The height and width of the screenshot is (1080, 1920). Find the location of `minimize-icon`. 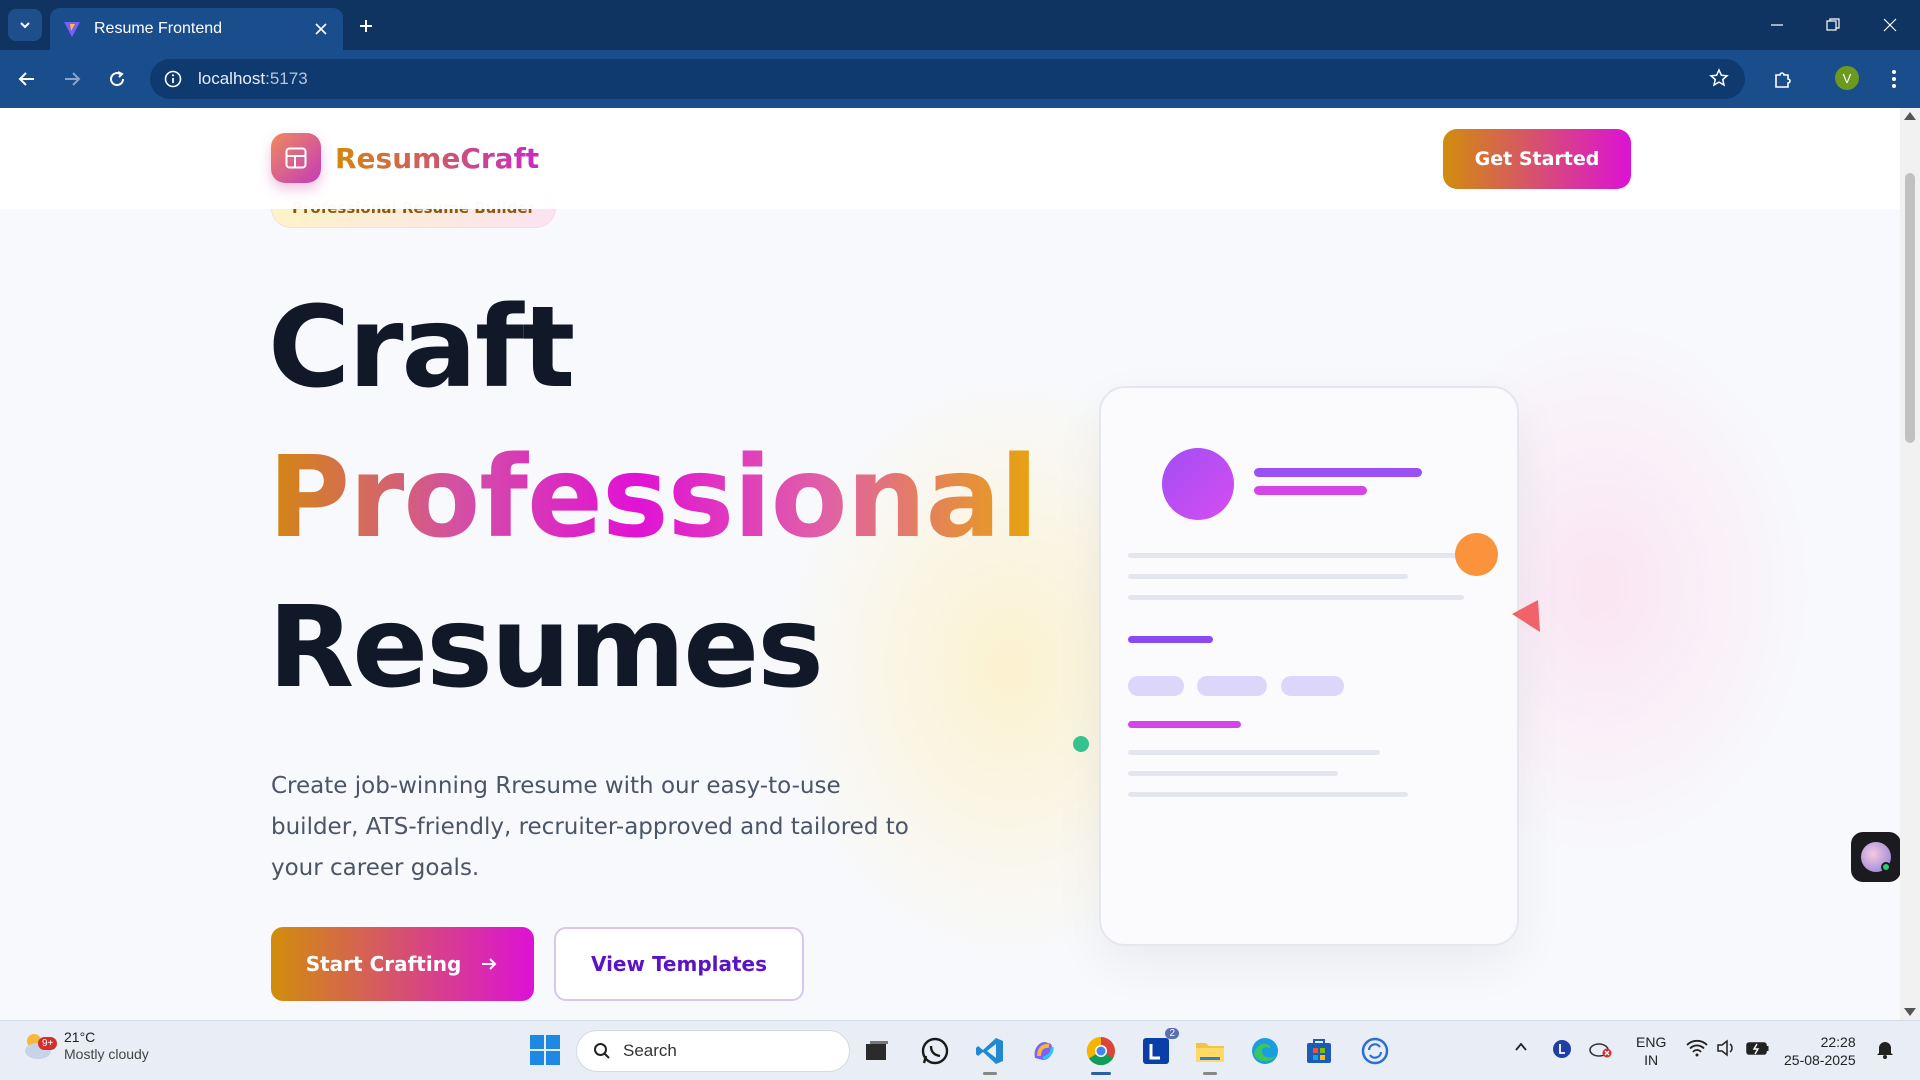

minimize-icon is located at coordinates (1777, 25).